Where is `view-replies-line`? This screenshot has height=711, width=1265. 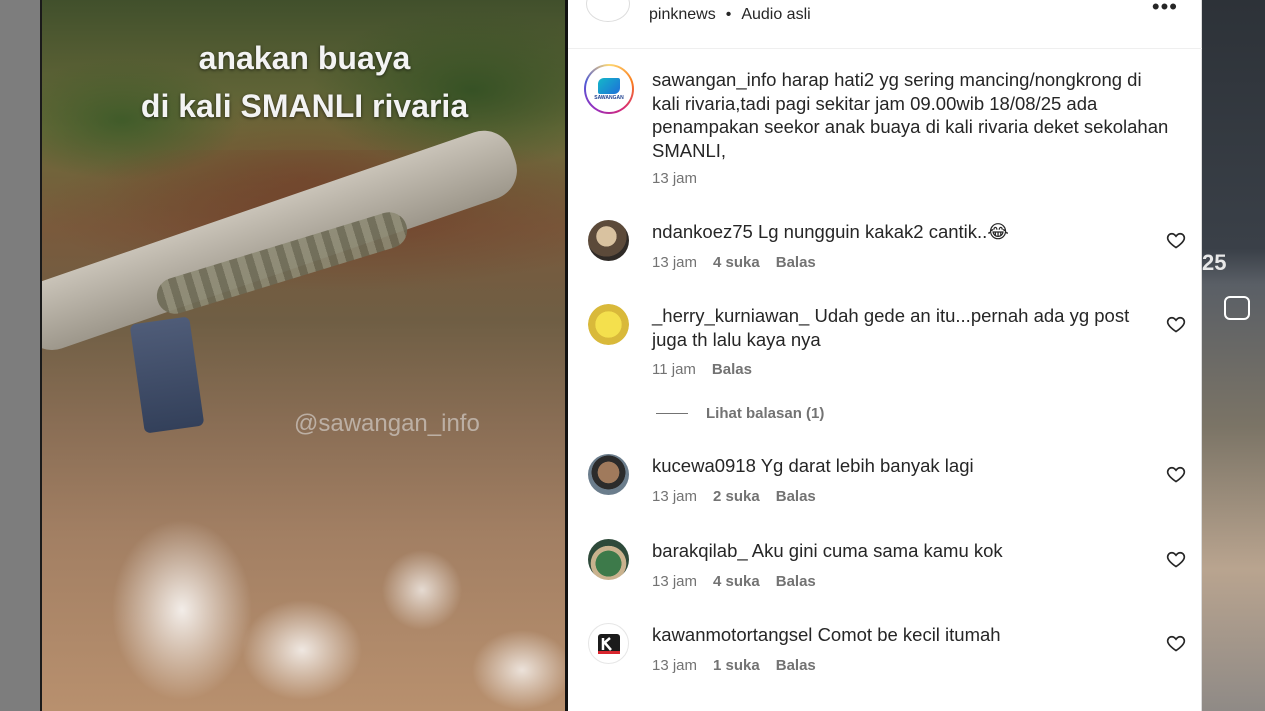 view-replies-line is located at coordinates (672, 413).